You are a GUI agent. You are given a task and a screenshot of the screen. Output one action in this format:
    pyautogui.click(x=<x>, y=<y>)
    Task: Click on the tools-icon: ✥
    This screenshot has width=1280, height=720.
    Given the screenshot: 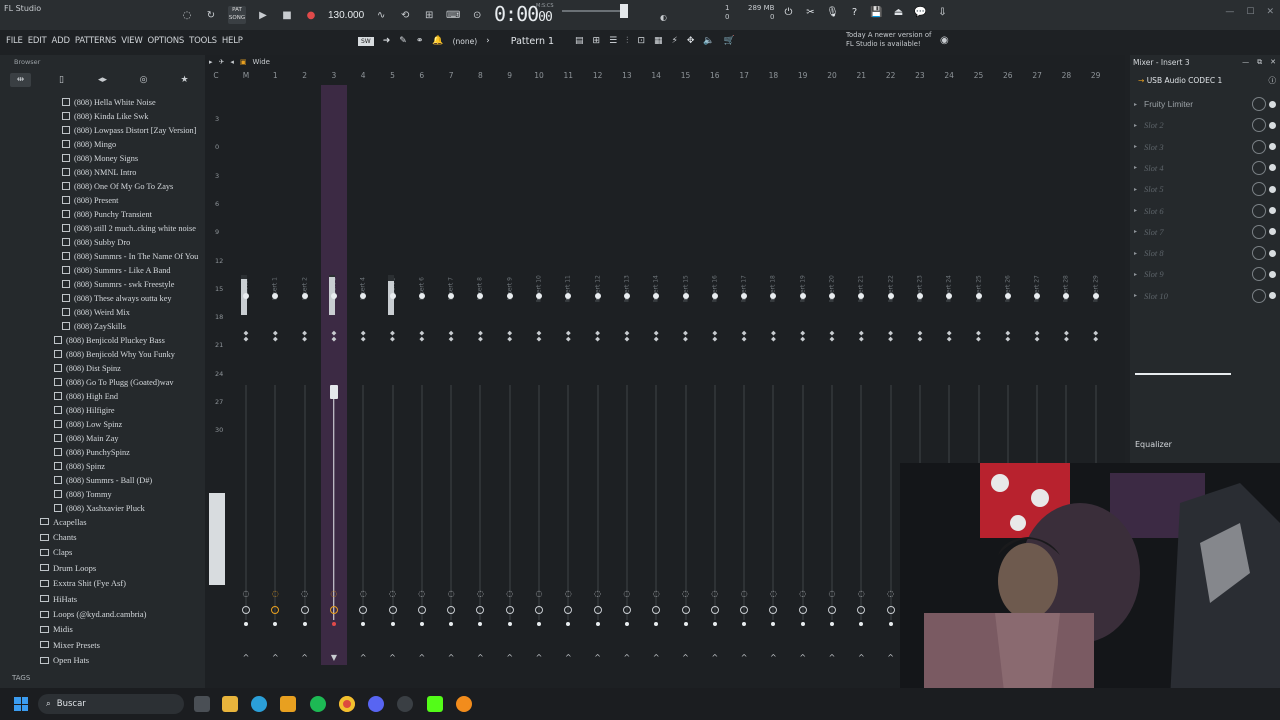 What is the action you would take?
    pyautogui.click(x=691, y=41)
    